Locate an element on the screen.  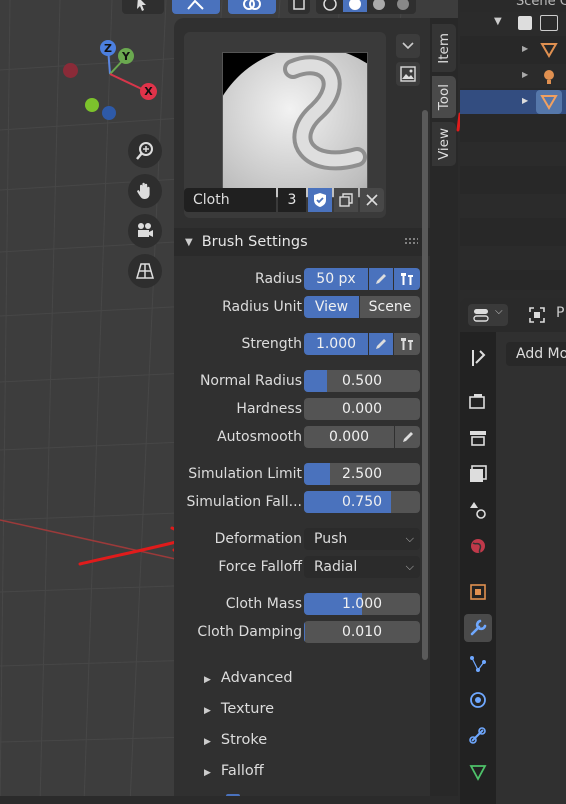
simulation-limit-slider: 2.500 is located at coordinates (362, 474).